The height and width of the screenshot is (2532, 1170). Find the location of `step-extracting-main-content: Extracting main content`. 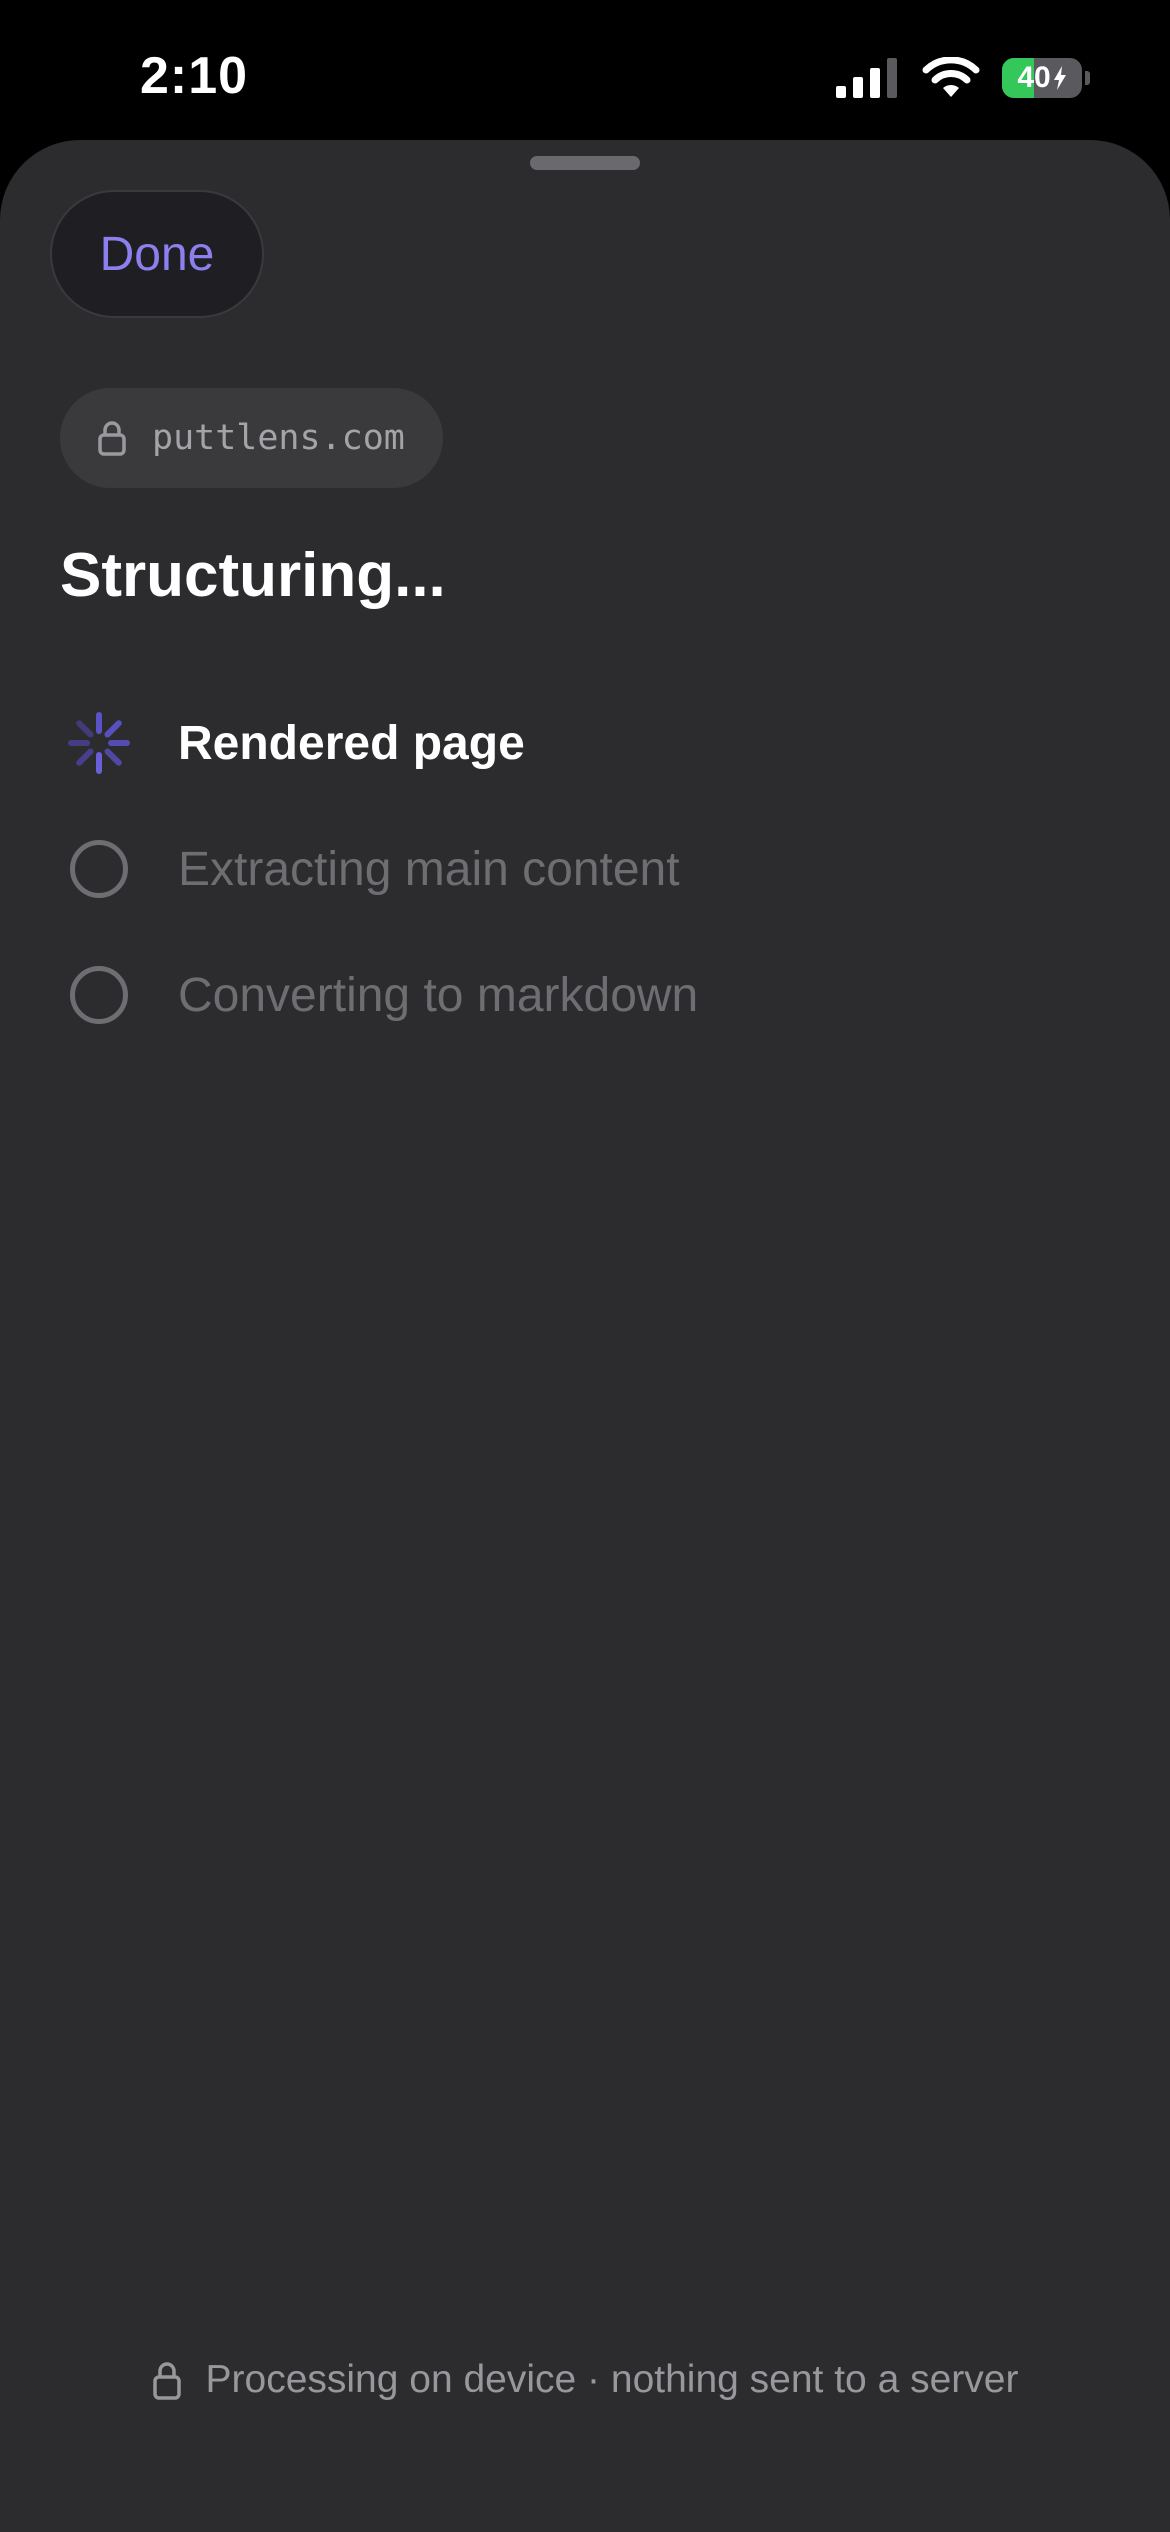

step-extracting-main-content: Extracting main content is located at coordinates (560, 869).